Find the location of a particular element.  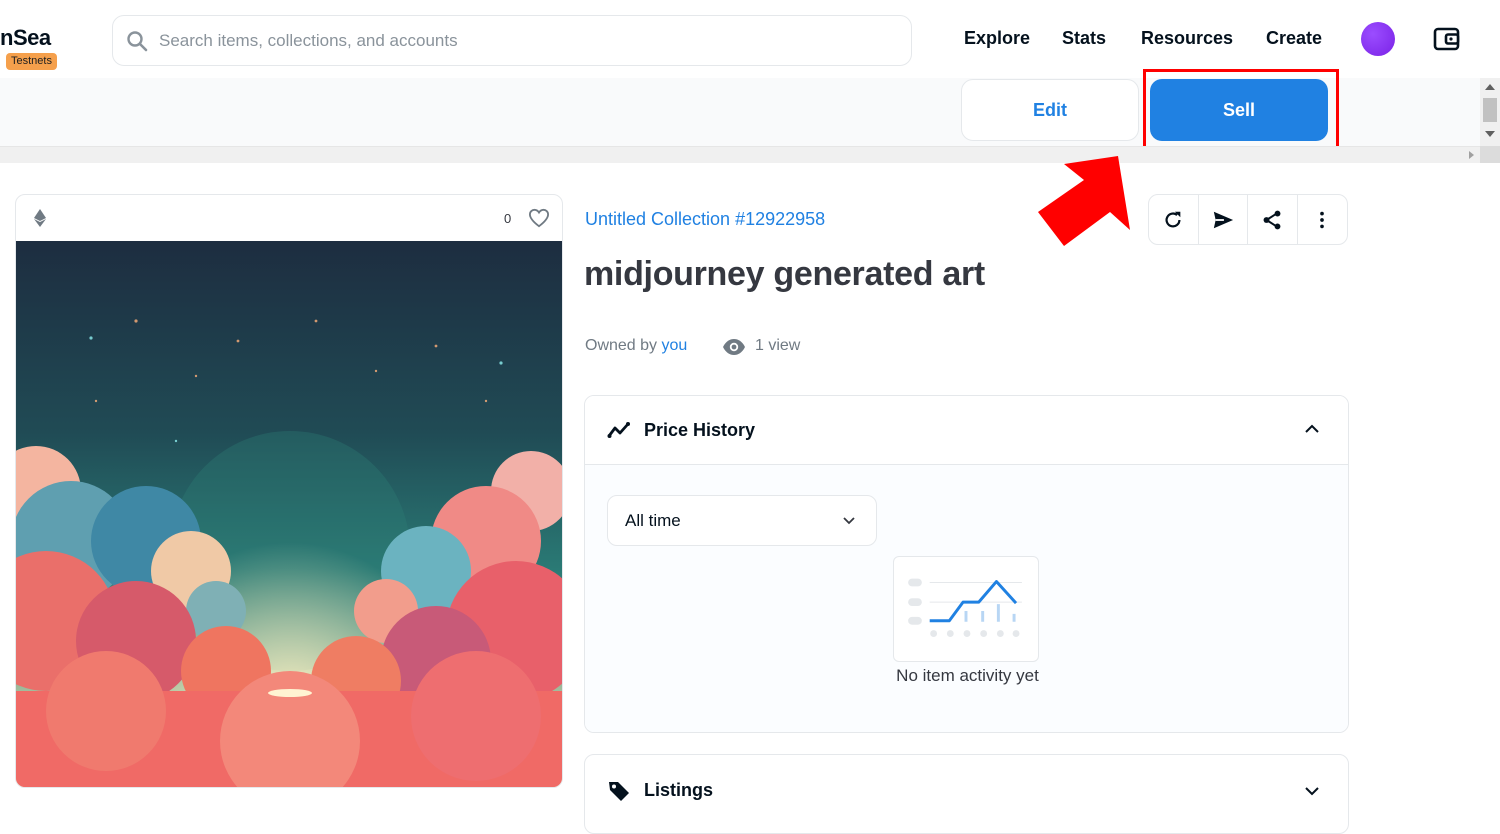

chevron-up-icon is located at coordinates (1312, 429).